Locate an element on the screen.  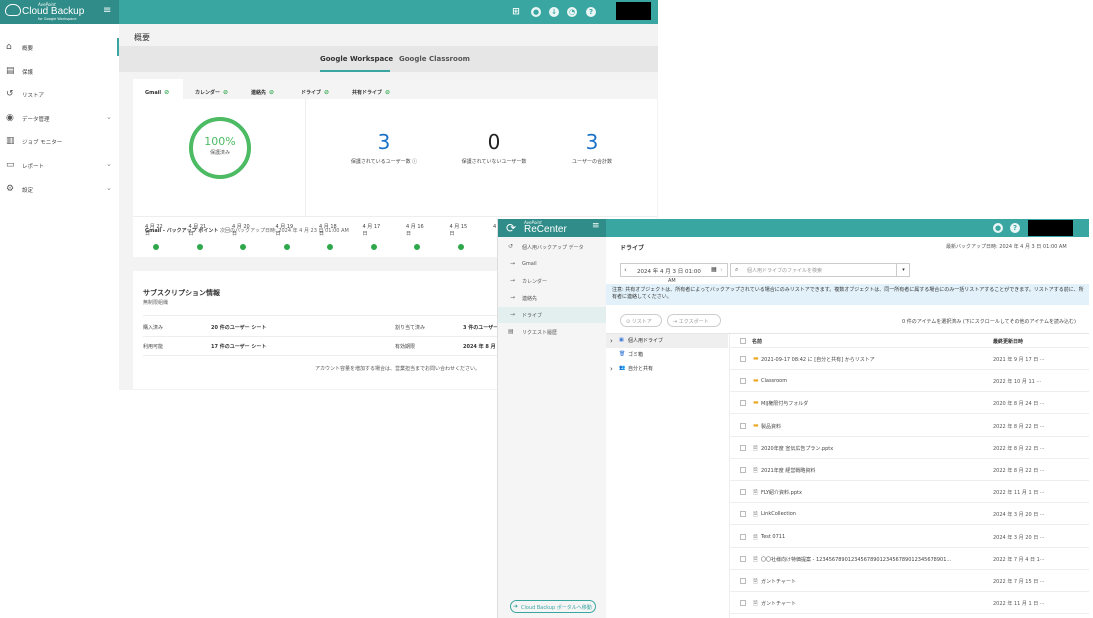
tree-node-label: ゴミ箱 is located at coordinates (635, 354).